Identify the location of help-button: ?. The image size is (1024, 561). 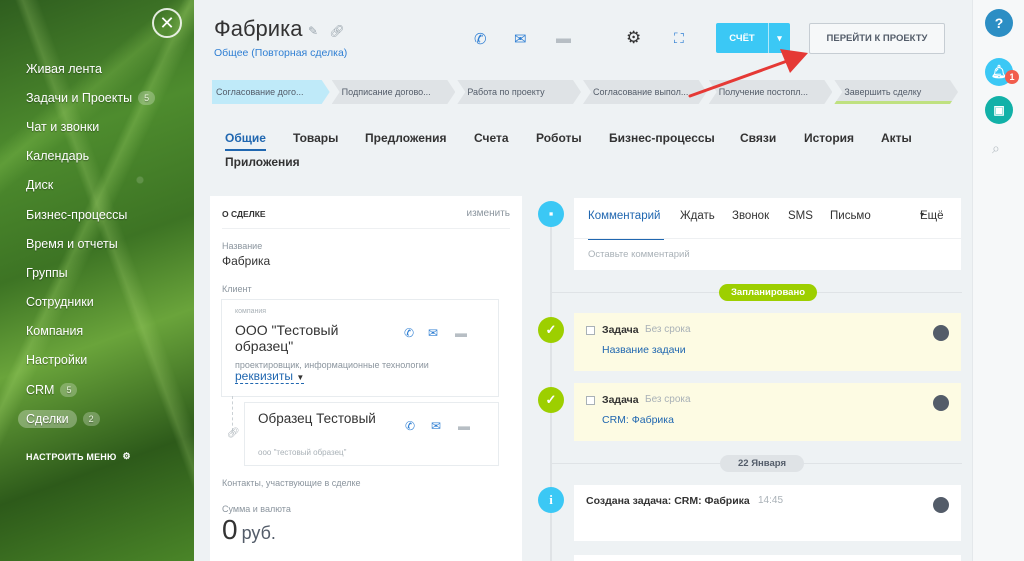
(999, 23).